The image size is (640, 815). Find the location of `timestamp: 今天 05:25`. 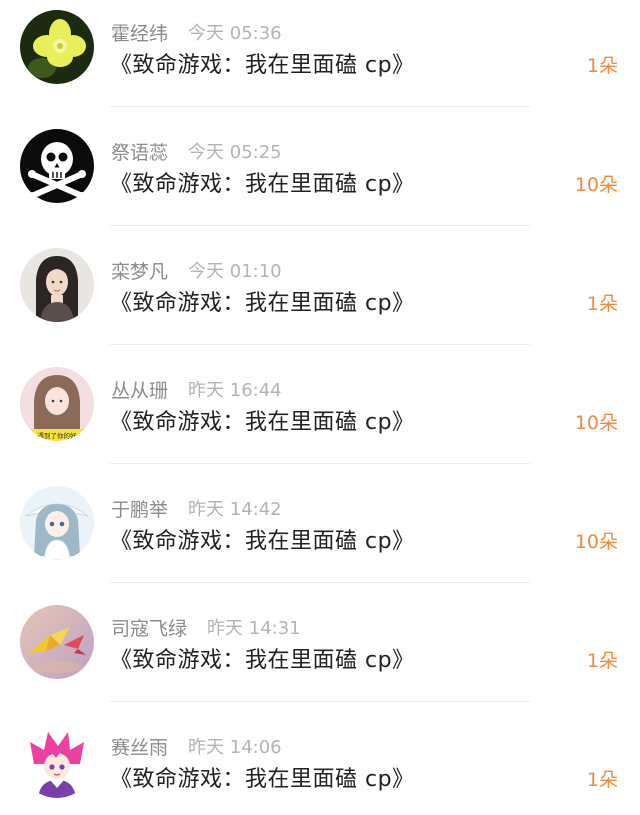

timestamp: 今天 05:25 is located at coordinates (235, 152).